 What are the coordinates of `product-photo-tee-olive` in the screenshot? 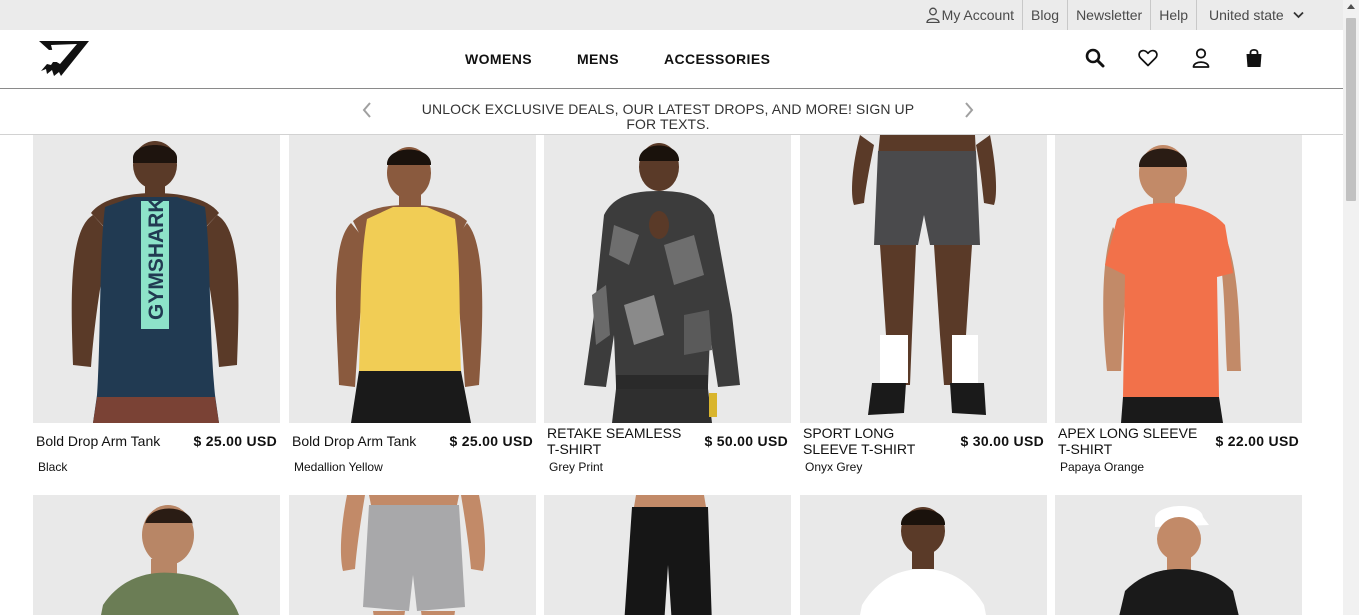 It's located at (156, 555).